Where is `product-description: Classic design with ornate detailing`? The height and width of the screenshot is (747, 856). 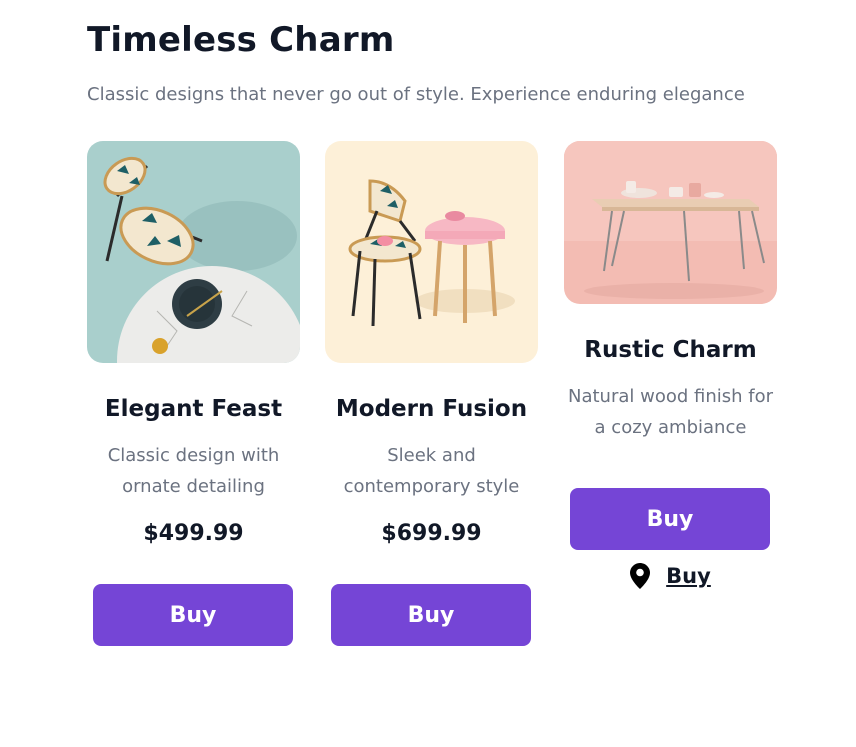
product-description: Classic design with ornate detailing is located at coordinates (193, 471).